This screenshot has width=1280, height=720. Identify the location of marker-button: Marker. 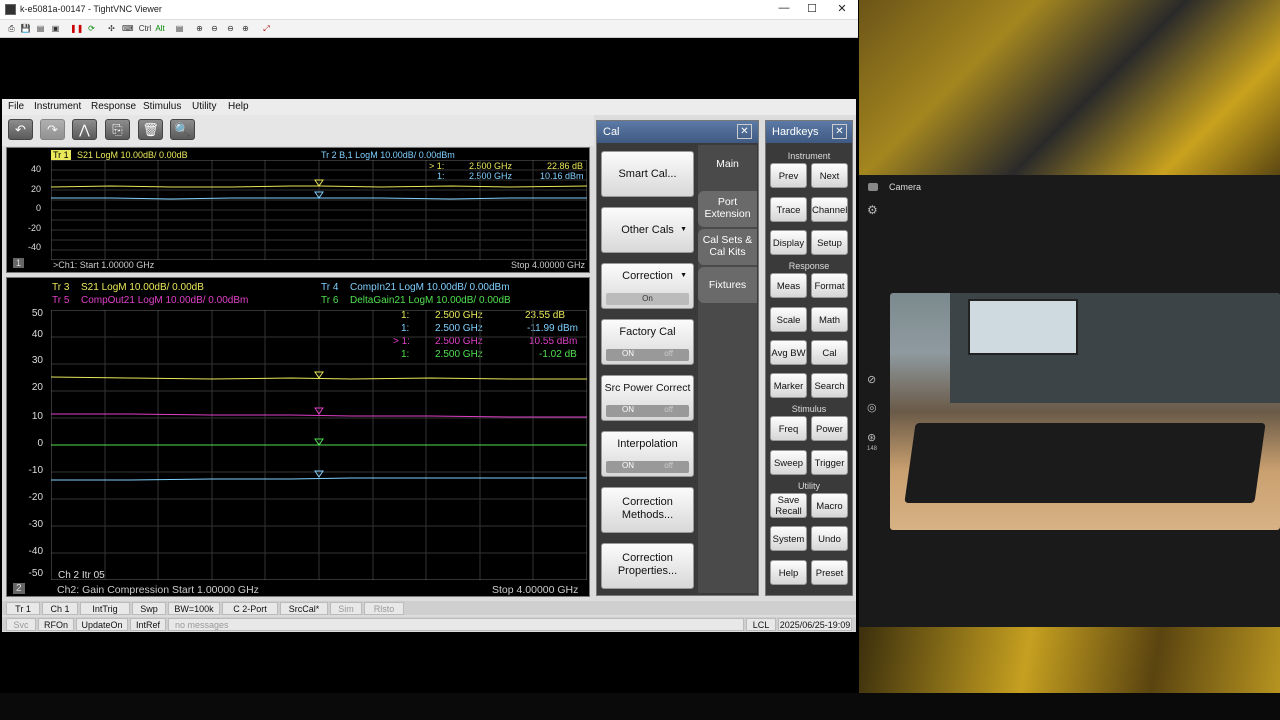
(788, 385).